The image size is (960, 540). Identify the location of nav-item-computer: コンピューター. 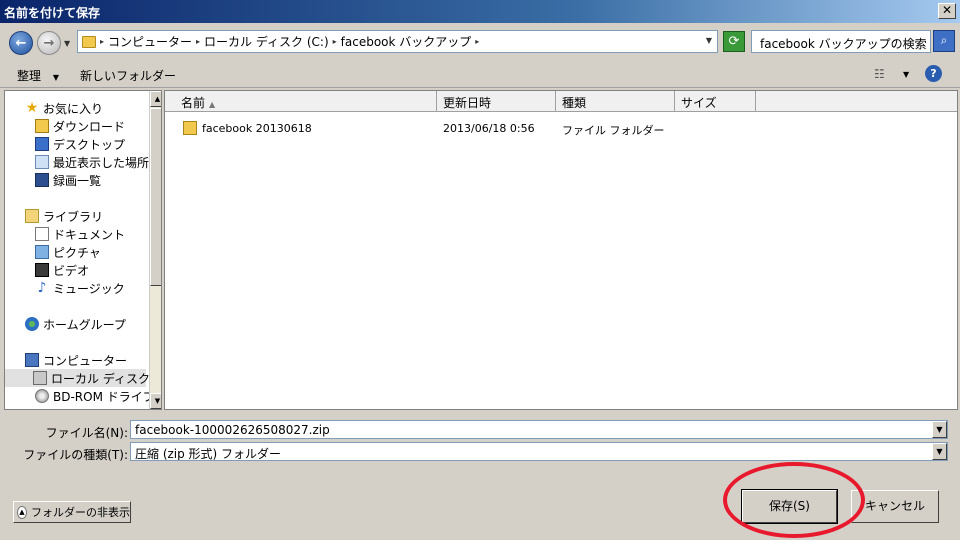
(76, 360).